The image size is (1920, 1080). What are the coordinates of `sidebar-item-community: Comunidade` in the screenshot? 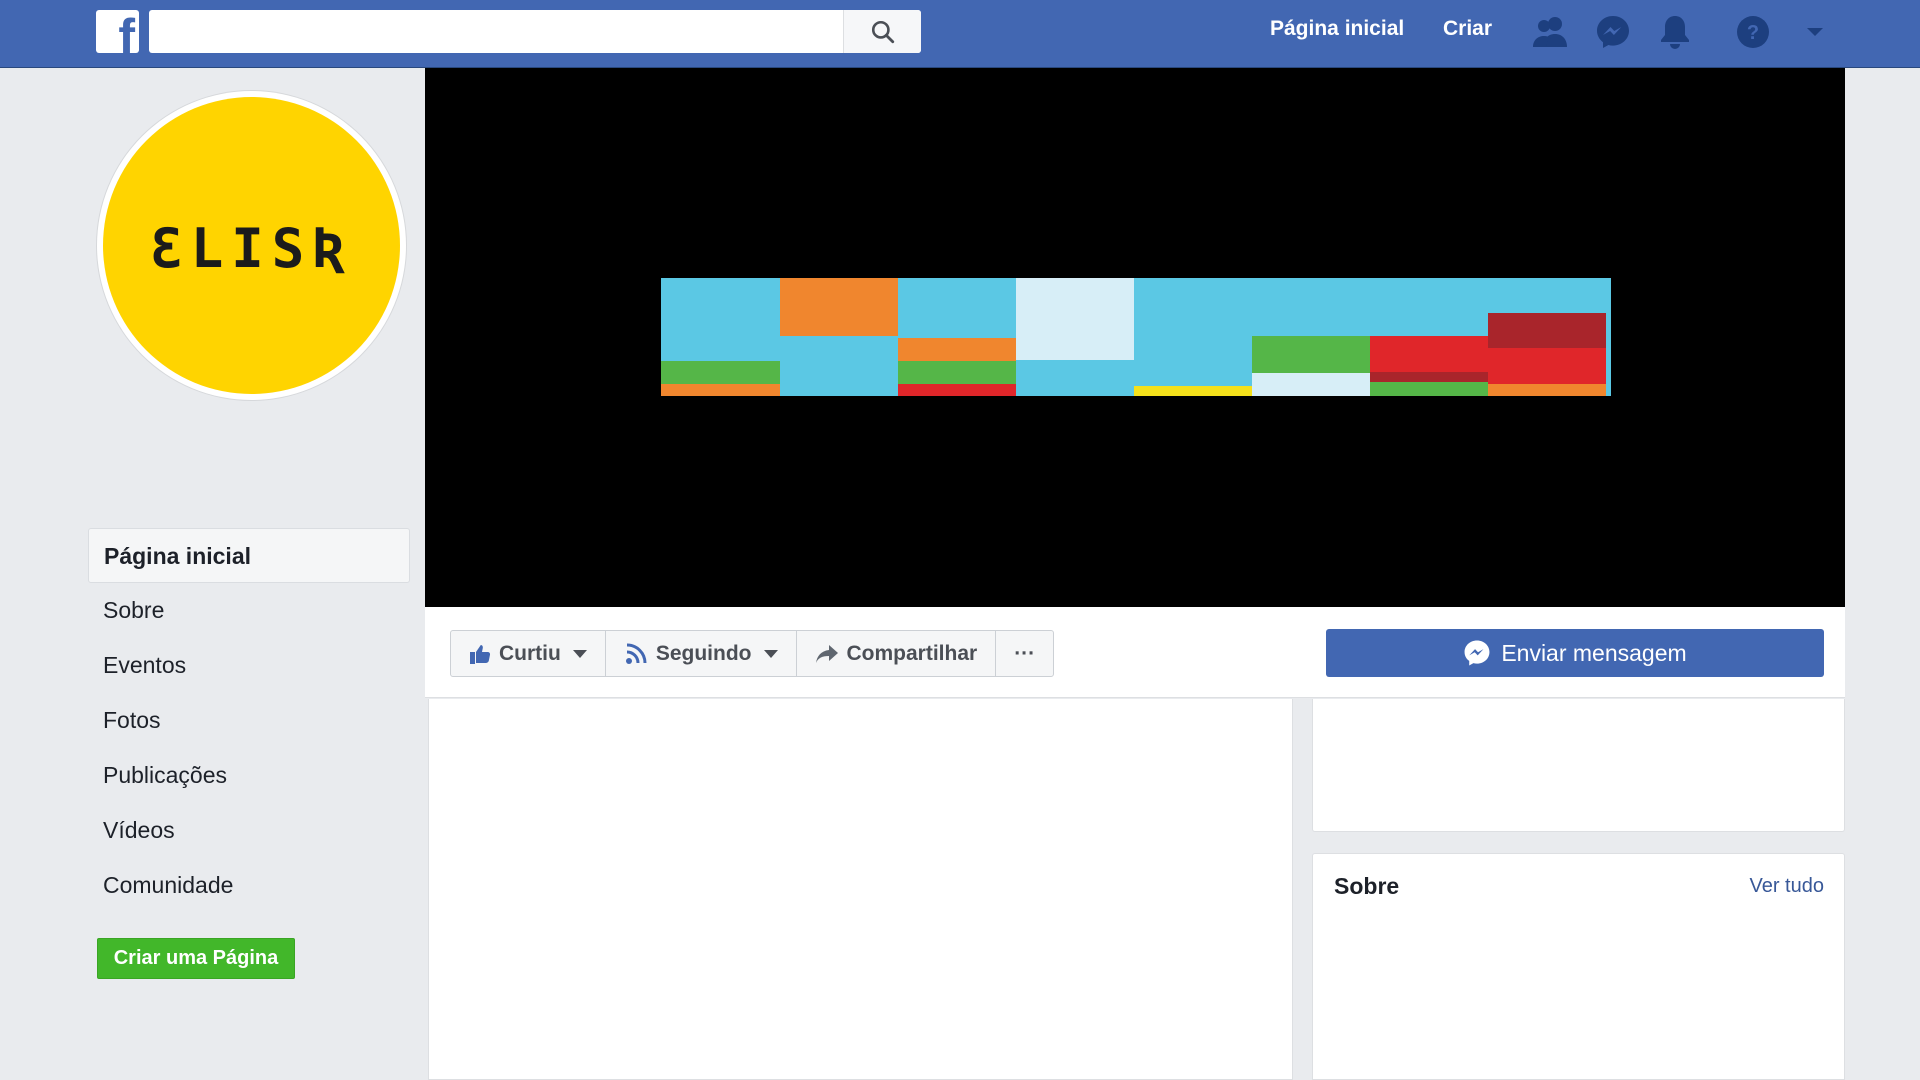 It's located at (249, 885).